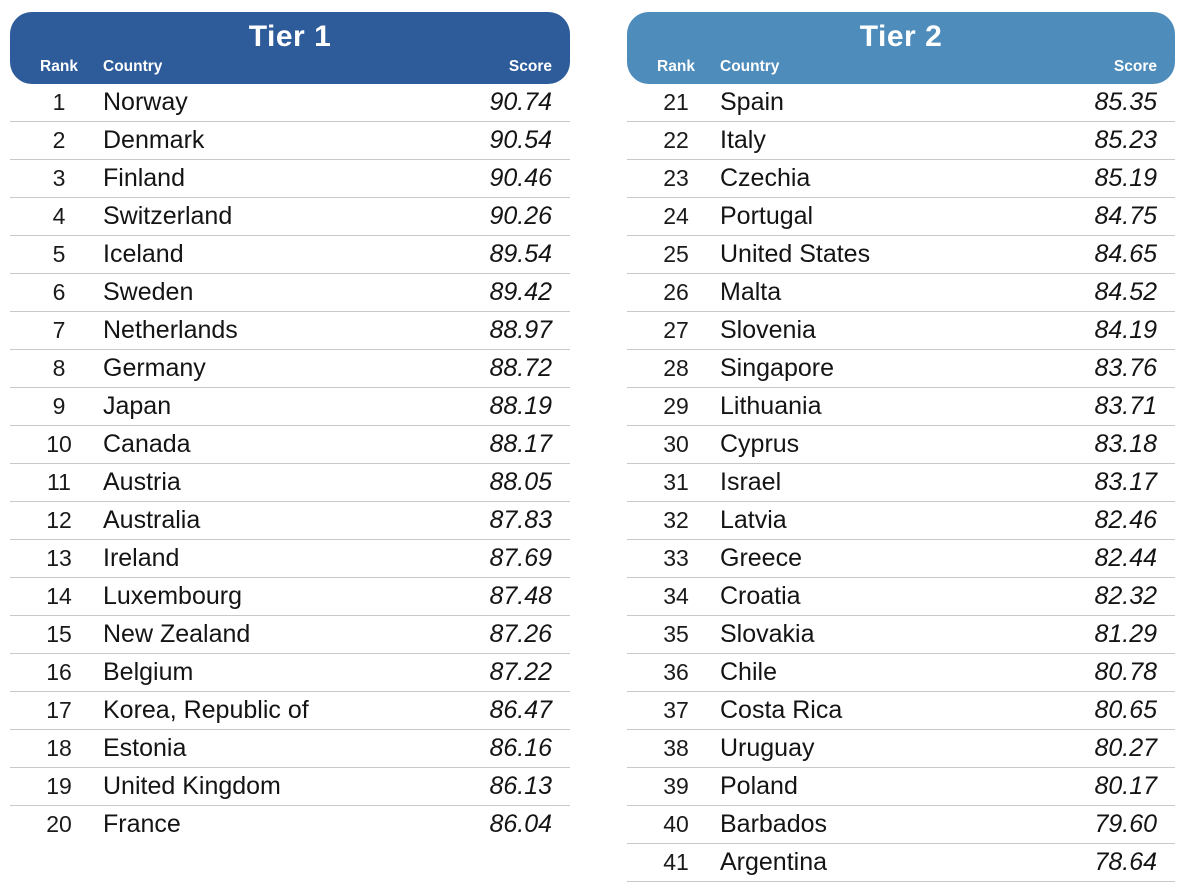 The image size is (1188, 888). I want to click on cell-rank: 28, so click(676, 367).